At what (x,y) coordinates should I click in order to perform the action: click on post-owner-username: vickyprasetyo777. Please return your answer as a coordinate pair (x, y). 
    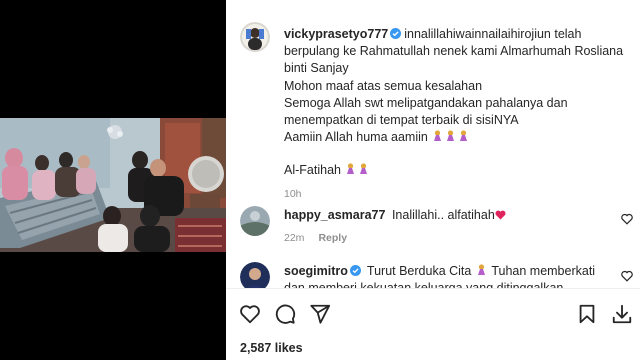
    Looking at the image, I should click on (336, 34).